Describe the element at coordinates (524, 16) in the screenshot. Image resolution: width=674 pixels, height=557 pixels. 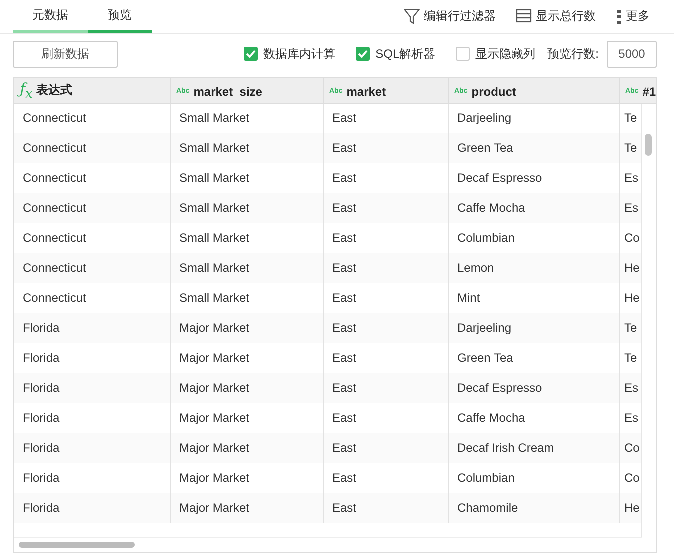
I see `rows-icon` at that location.